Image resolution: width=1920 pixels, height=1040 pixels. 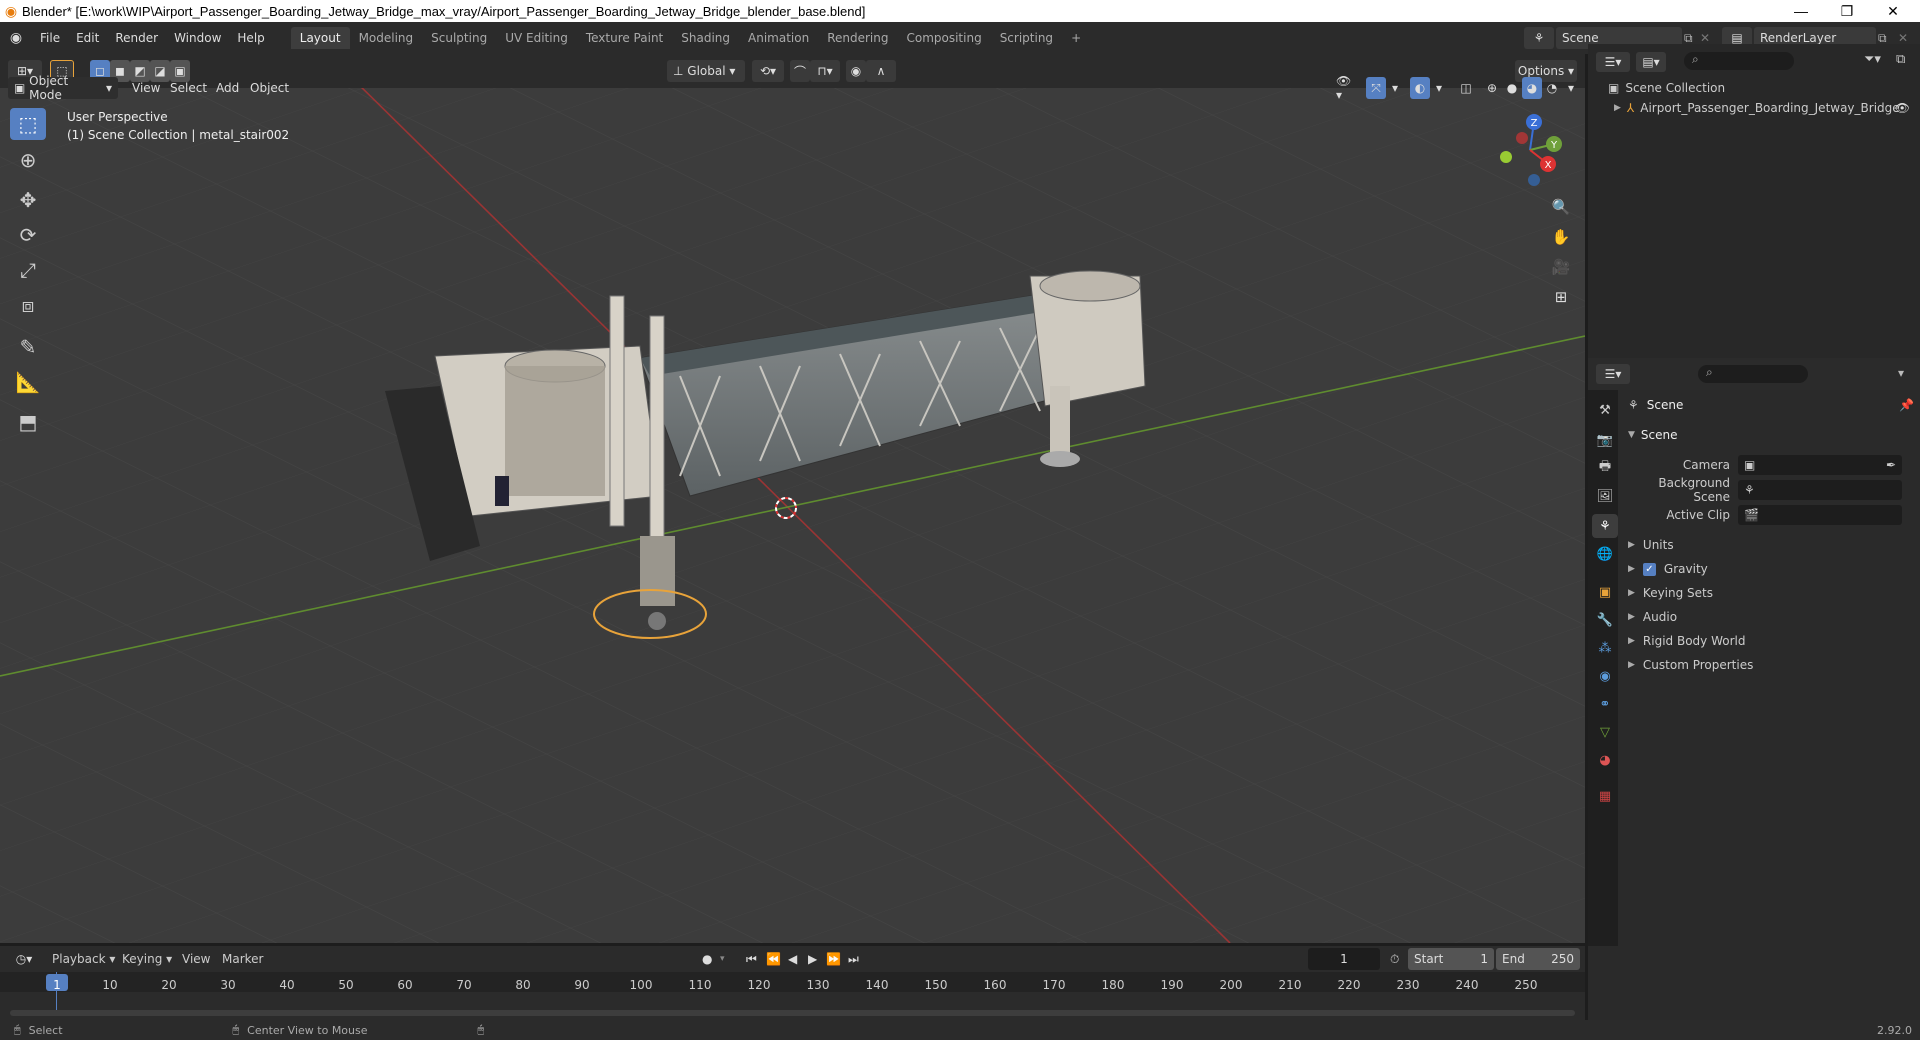 I want to click on scene-collection-row: ▣ Scene Collection, so click(x=1666, y=88).